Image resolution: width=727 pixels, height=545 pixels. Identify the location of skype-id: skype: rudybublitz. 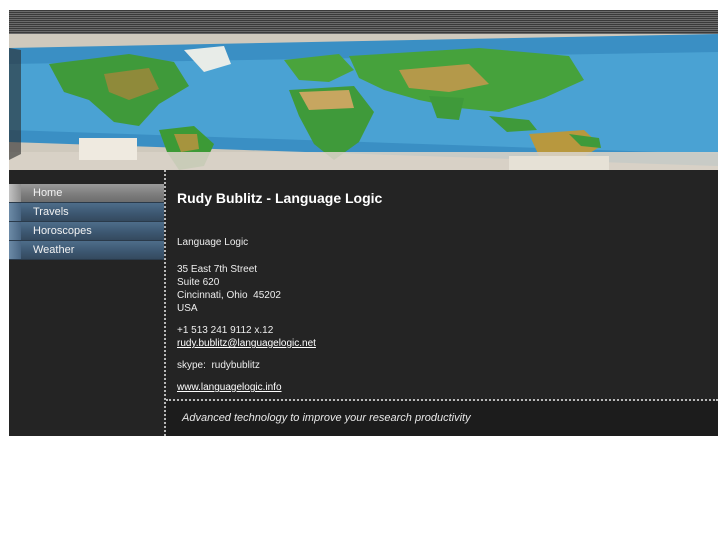
(218, 365).